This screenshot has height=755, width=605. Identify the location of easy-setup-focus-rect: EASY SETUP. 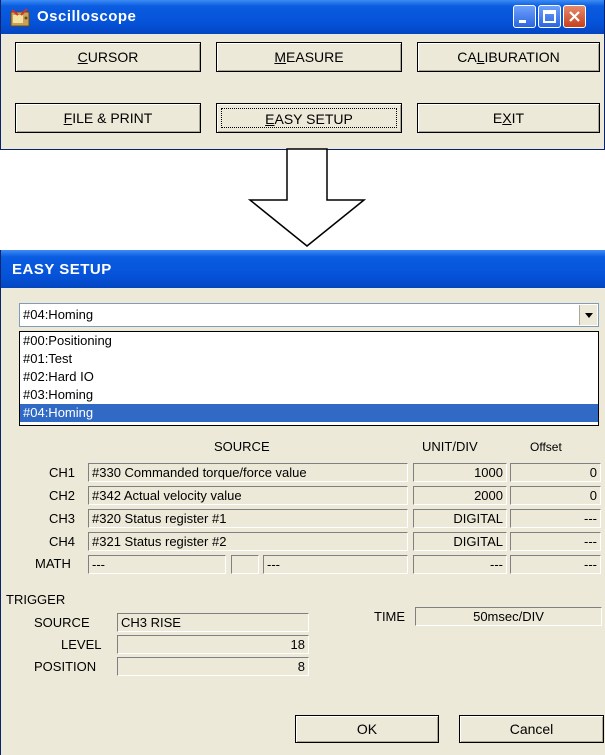
(309, 118).